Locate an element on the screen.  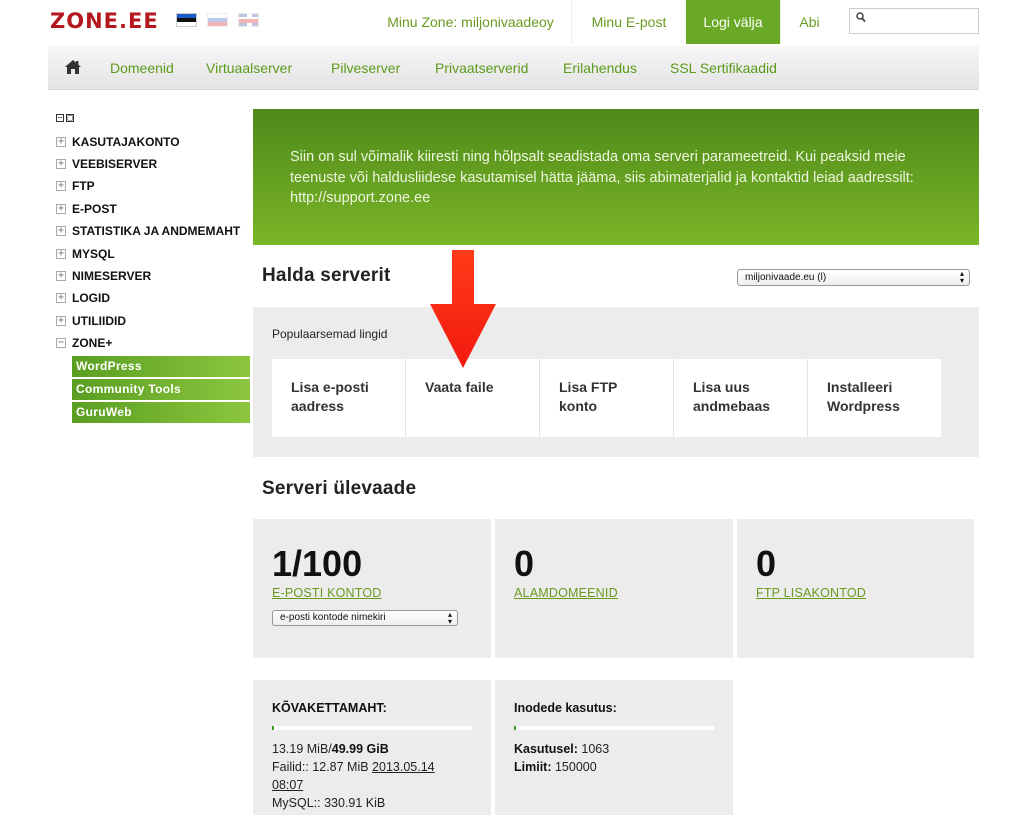
expand-all-icon: □ is located at coordinates (70, 118).